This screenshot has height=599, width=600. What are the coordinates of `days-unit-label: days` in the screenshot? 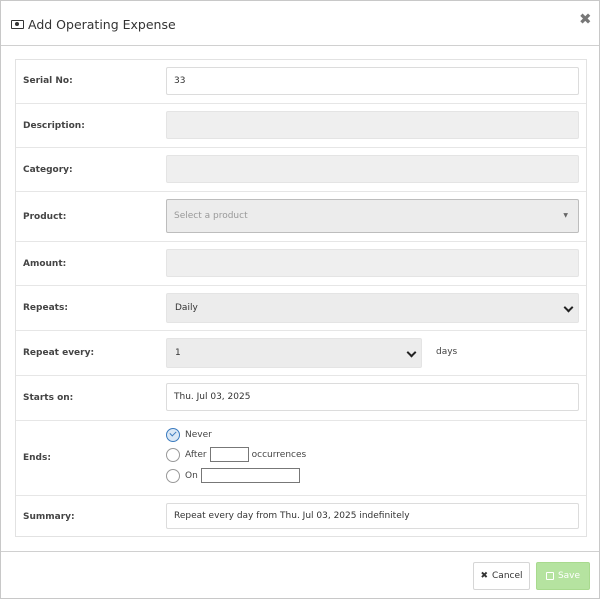 It's located at (447, 352).